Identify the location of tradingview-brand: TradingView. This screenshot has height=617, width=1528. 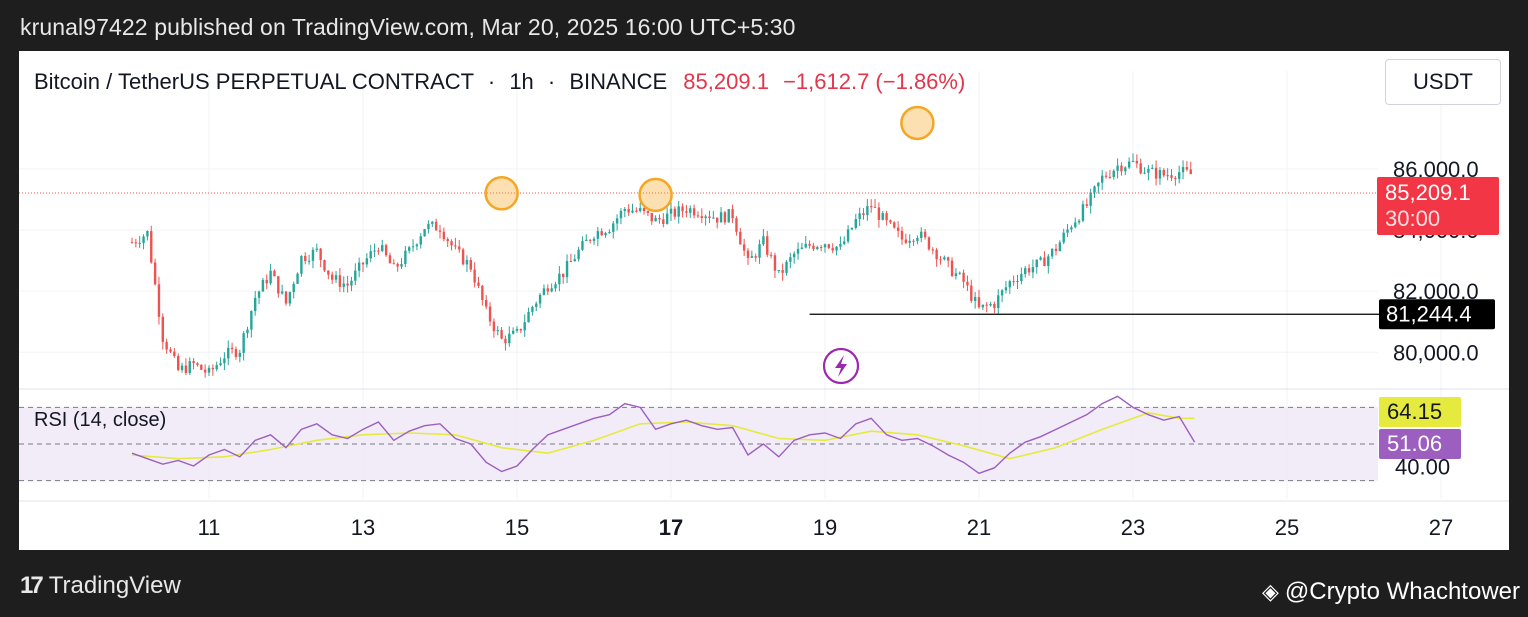
(114, 585).